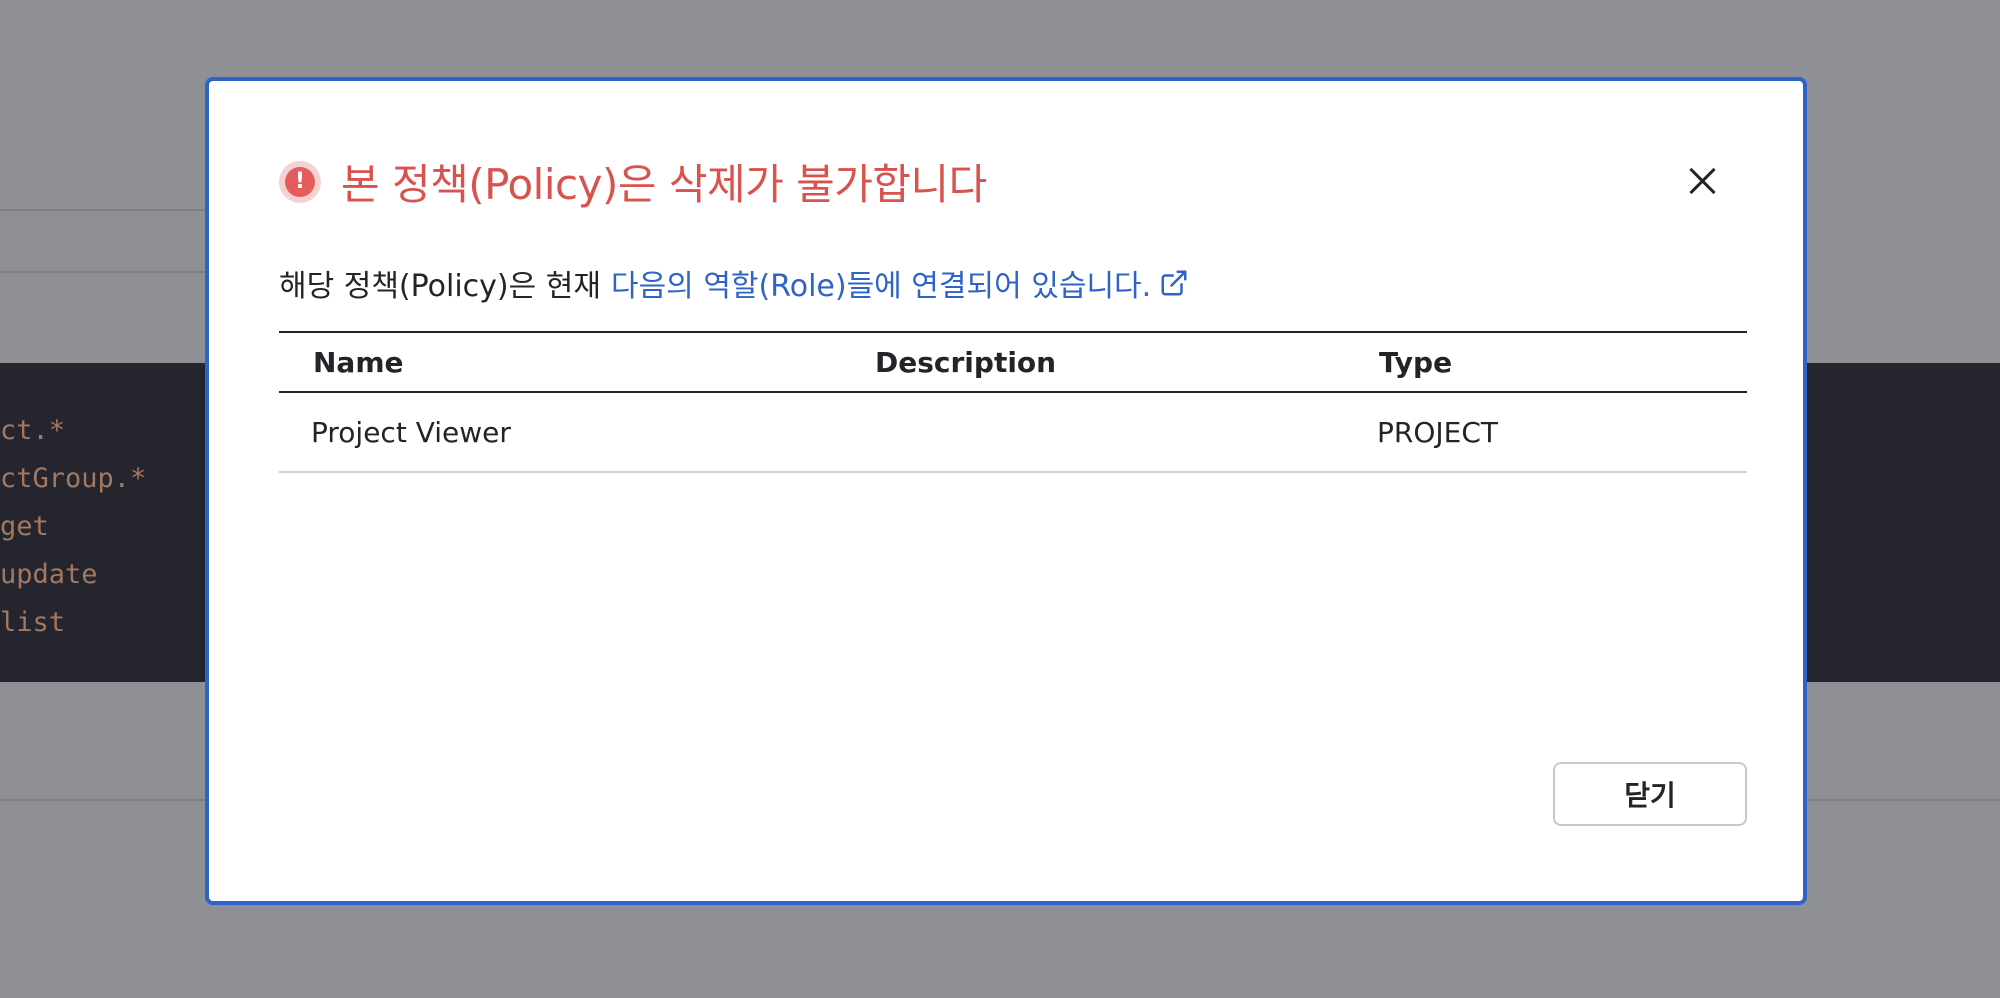 This screenshot has height=998, width=2000. Describe the element at coordinates (1546, 362) in the screenshot. I see `column-header-type: Type` at that location.